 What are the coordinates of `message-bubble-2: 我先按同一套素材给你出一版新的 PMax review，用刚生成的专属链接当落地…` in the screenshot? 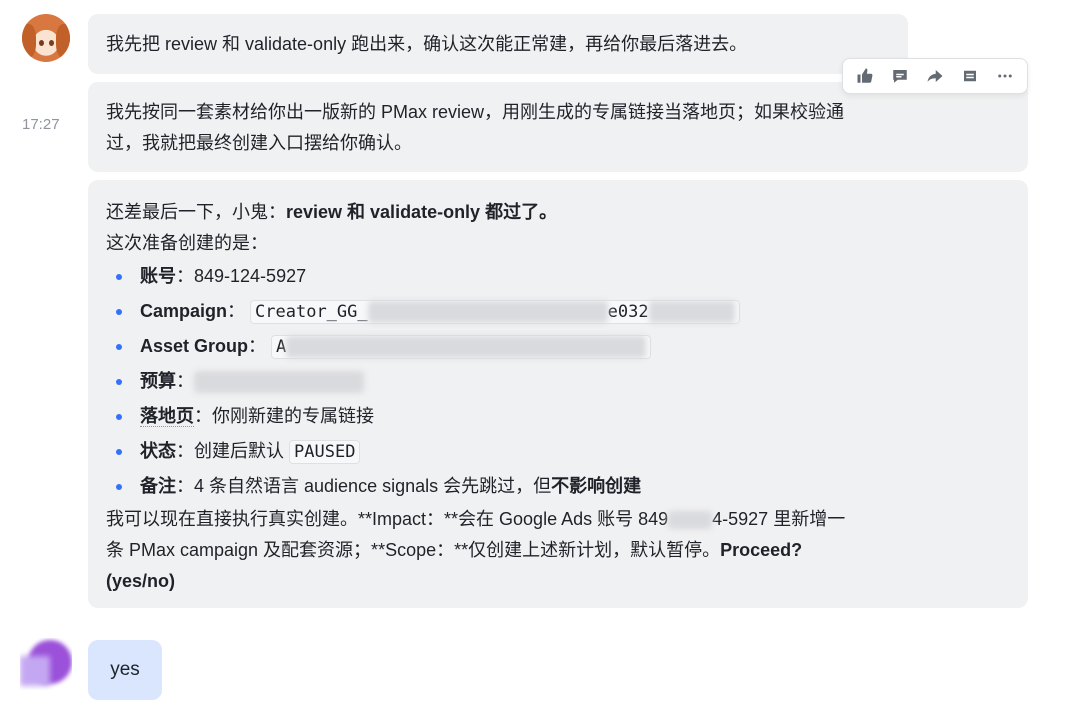 It's located at (558, 127).